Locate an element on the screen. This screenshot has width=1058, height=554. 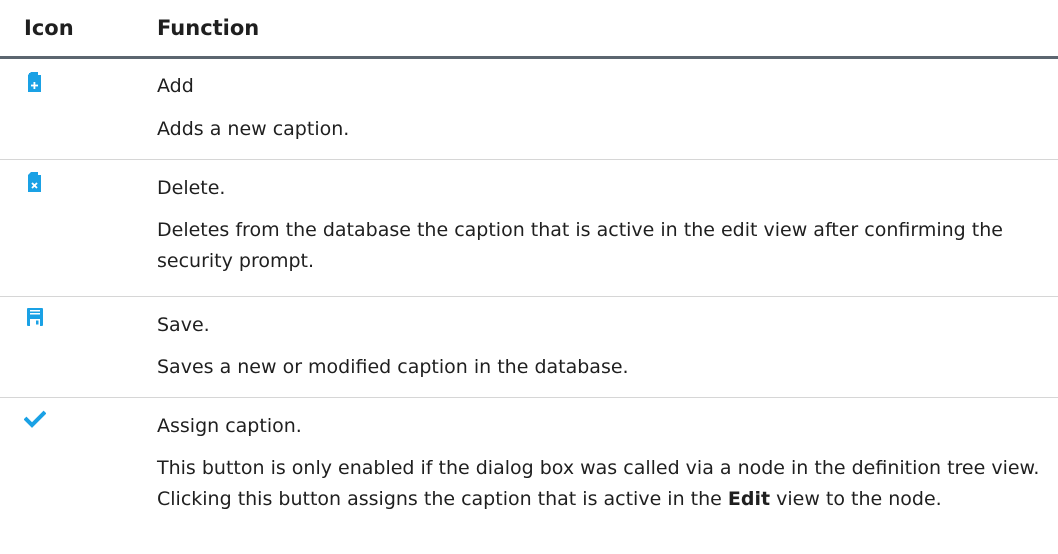
save-disk-icon is located at coordinates (35, 317).